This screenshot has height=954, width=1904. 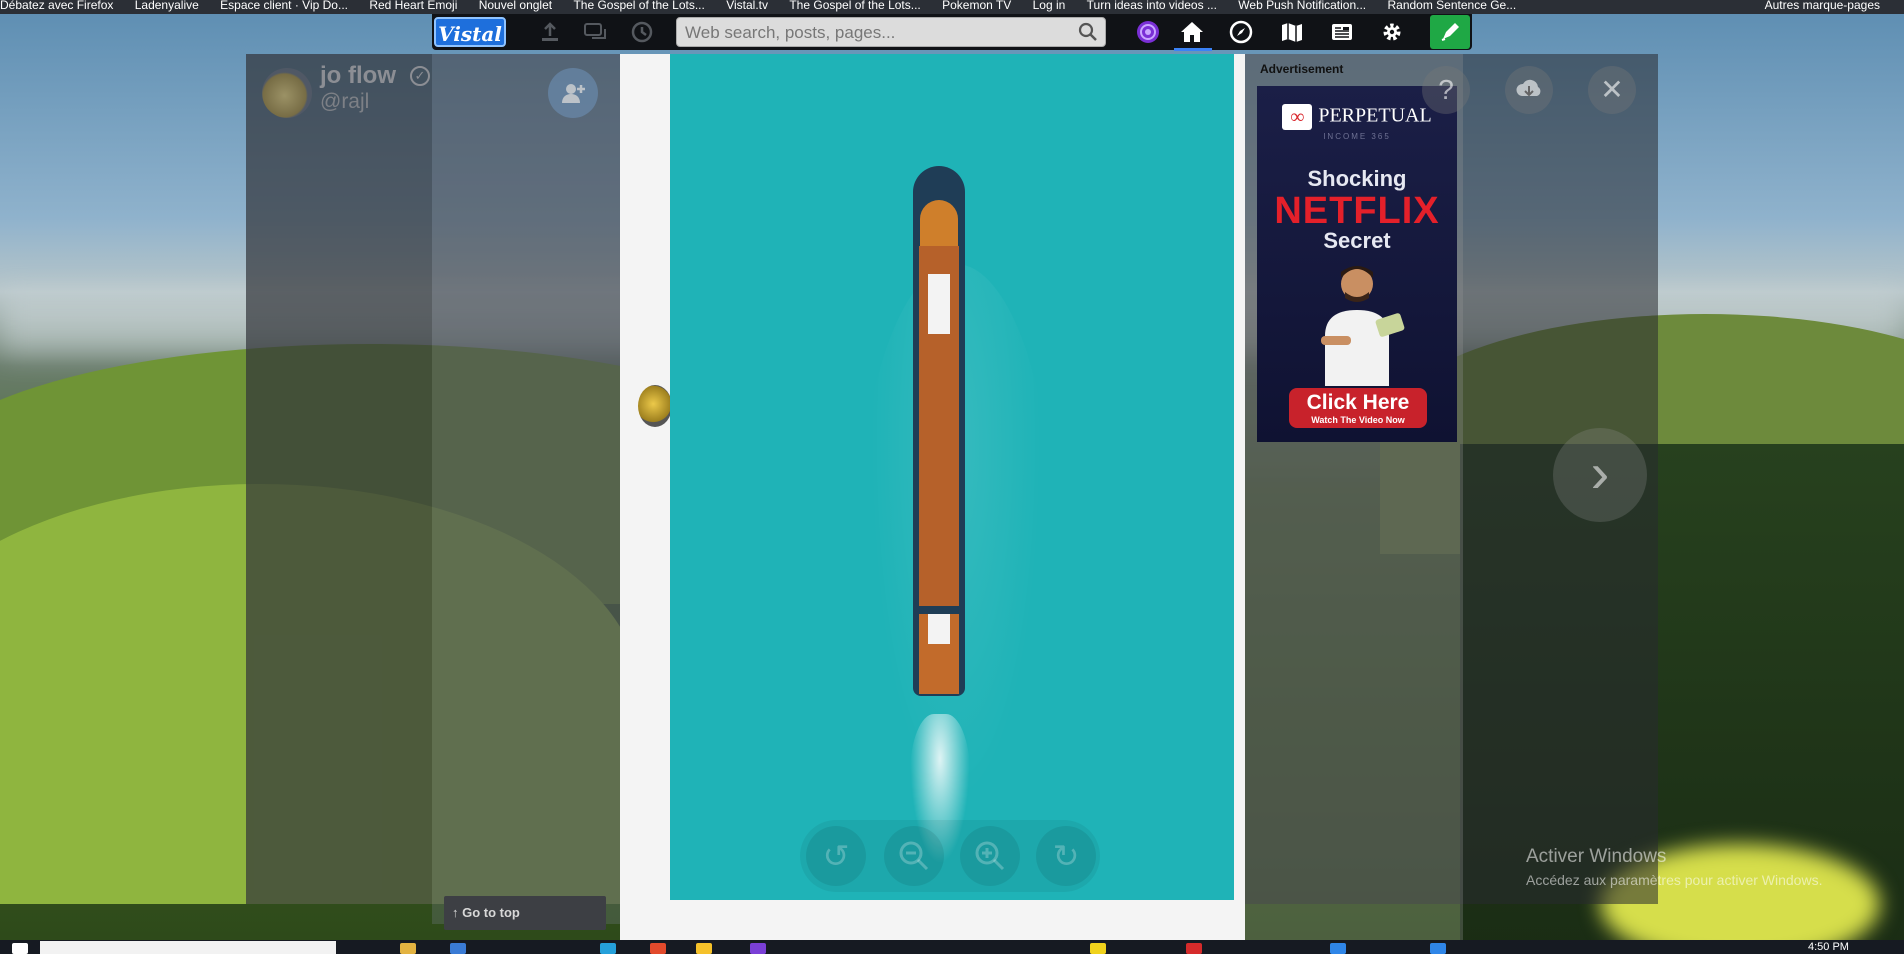 What do you see at coordinates (1193, 49) in the screenshot?
I see `active-tab-indicator` at bounding box center [1193, 49].